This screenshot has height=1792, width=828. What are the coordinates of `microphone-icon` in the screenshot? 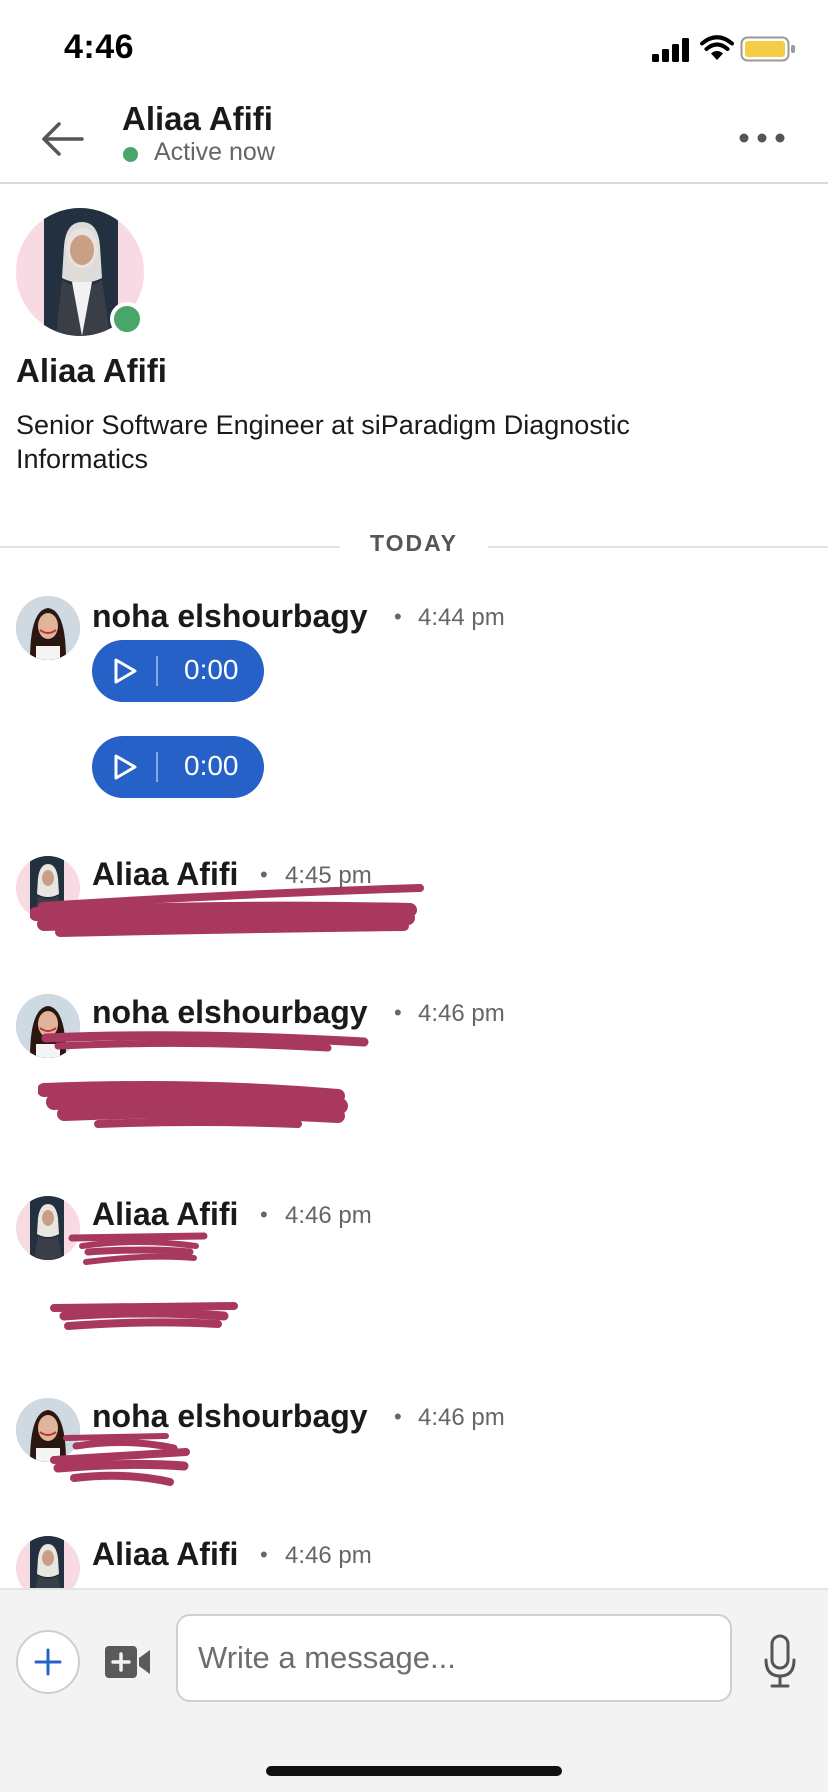 It's located at (780, 1662).